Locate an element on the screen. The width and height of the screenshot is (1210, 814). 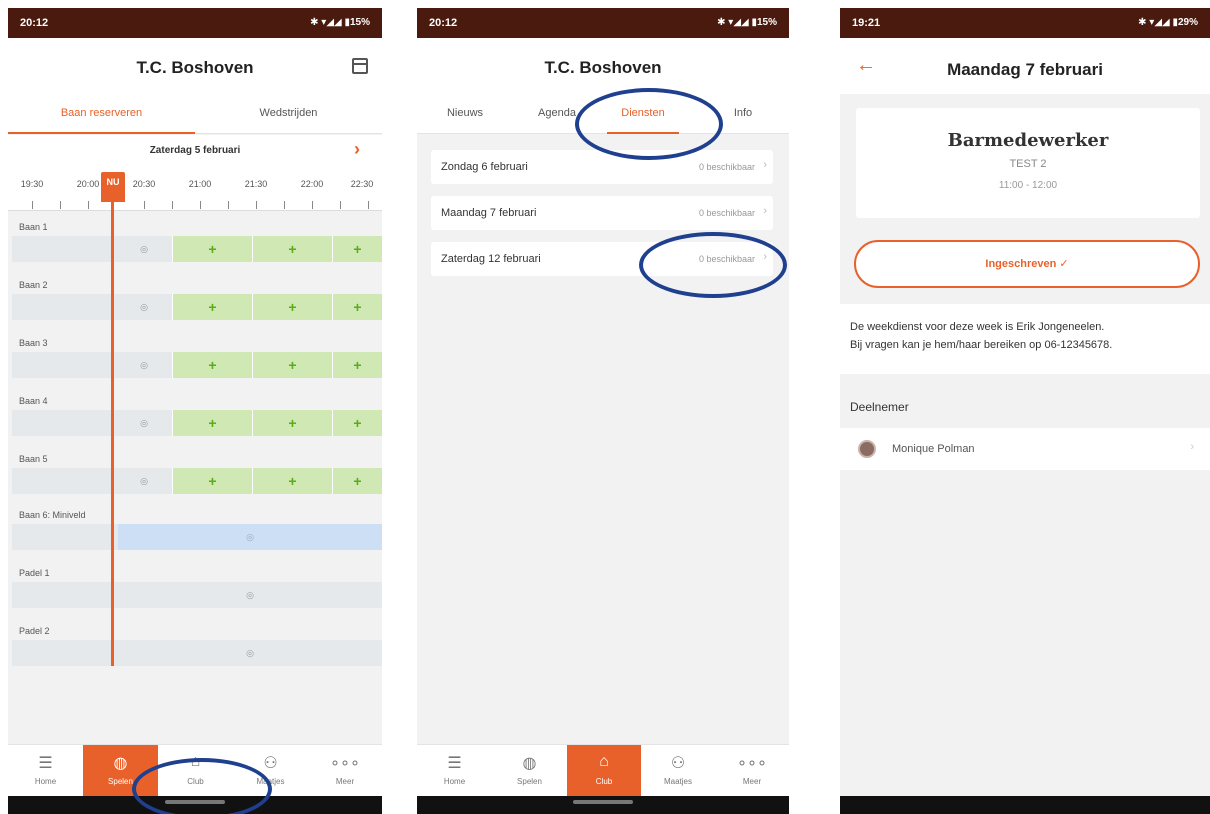
slot-reserved: ◎ is located at coordinates (250, 537).